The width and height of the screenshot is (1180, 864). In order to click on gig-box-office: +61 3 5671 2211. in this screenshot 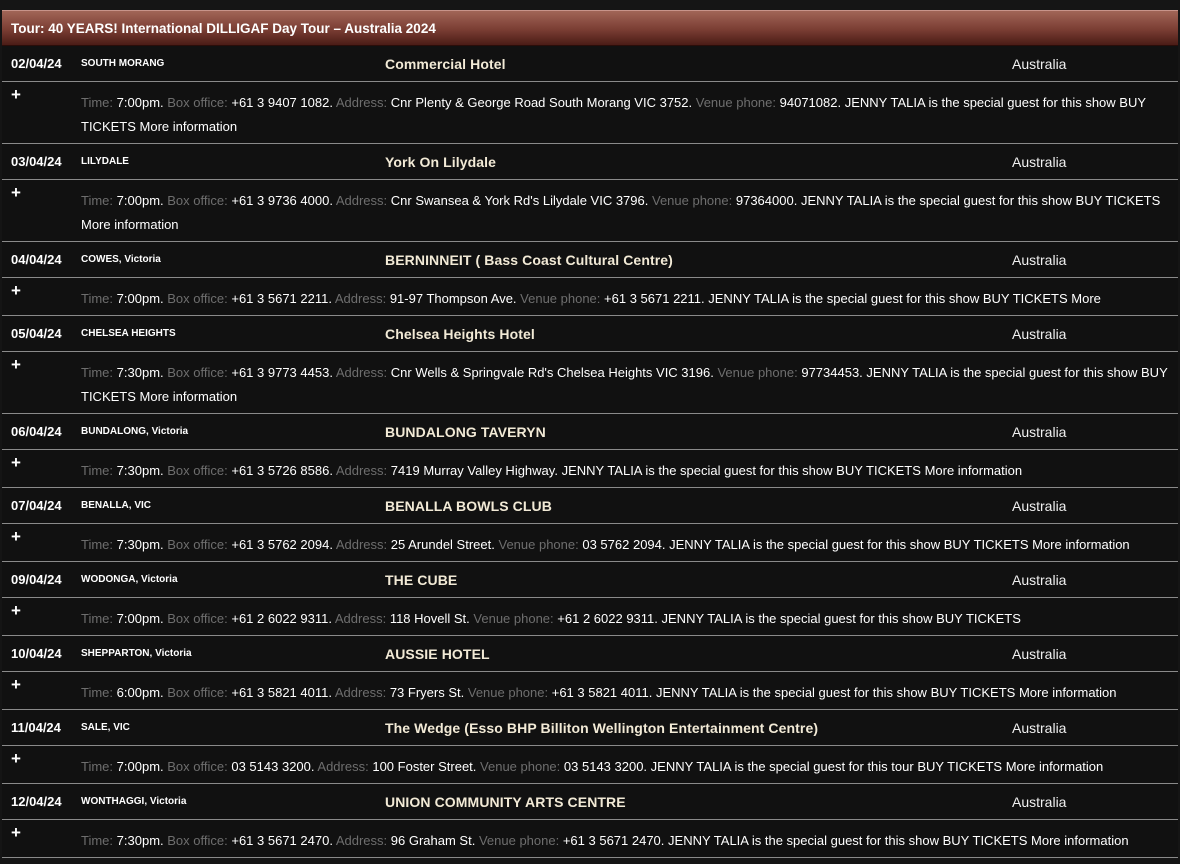, I will do `click(281, 298)`.